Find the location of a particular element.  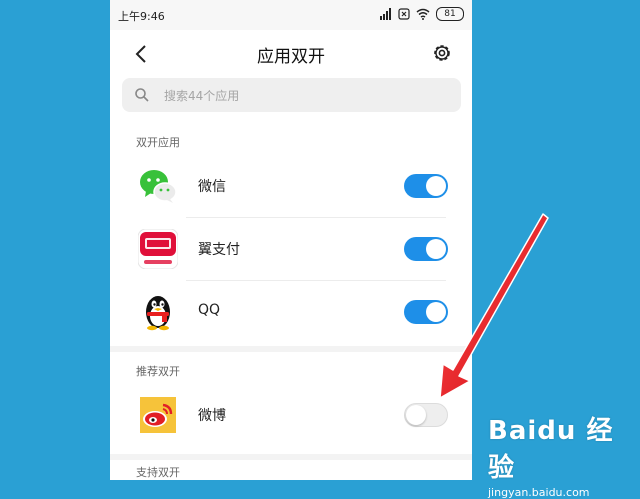

app-name: 微博 is located at coordinates (212, 416).